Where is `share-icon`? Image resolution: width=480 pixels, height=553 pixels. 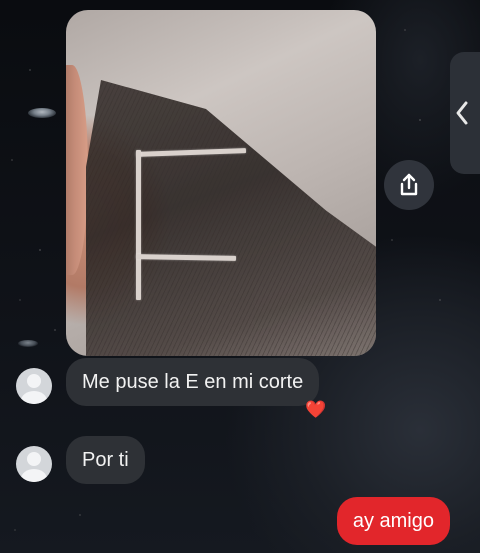
share-icon is located at coordinates (409, 184).